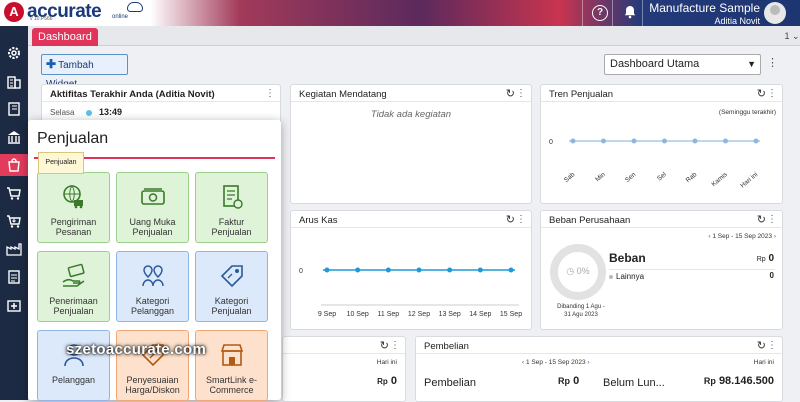 The height and width of the screenshot is (402, 800). I want to click on store-icon, so click(232, 355).